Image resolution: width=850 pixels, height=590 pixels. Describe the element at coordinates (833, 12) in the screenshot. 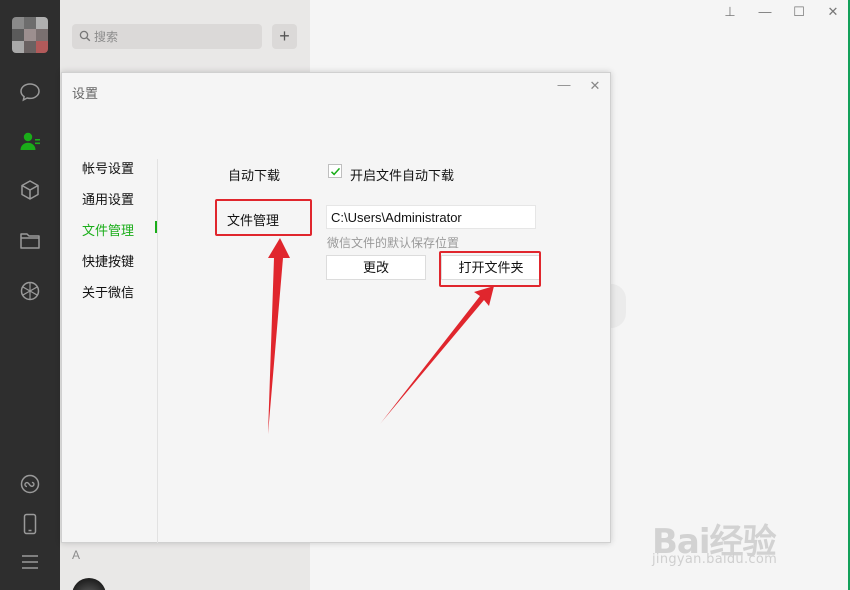

I see `close-button: ✕` at that location.